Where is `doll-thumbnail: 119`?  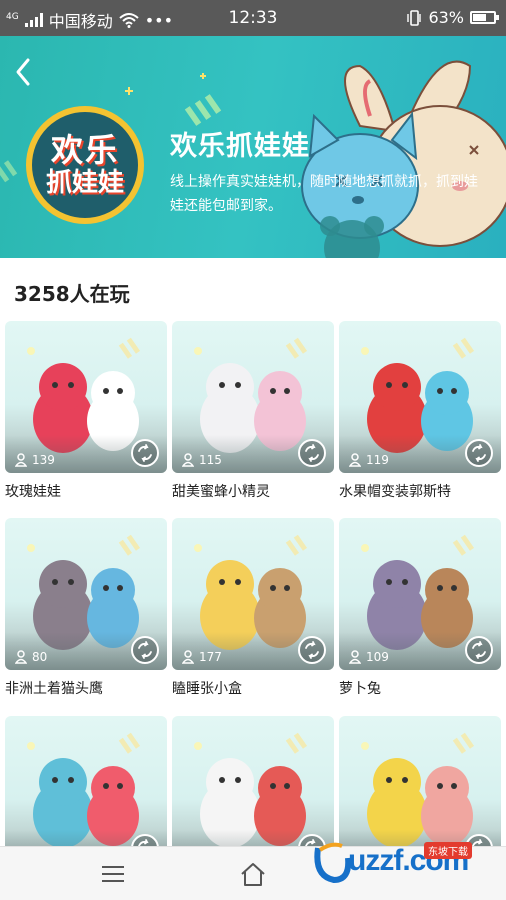
doll-thumbnail: 119 is located at coordinates (420, 397).